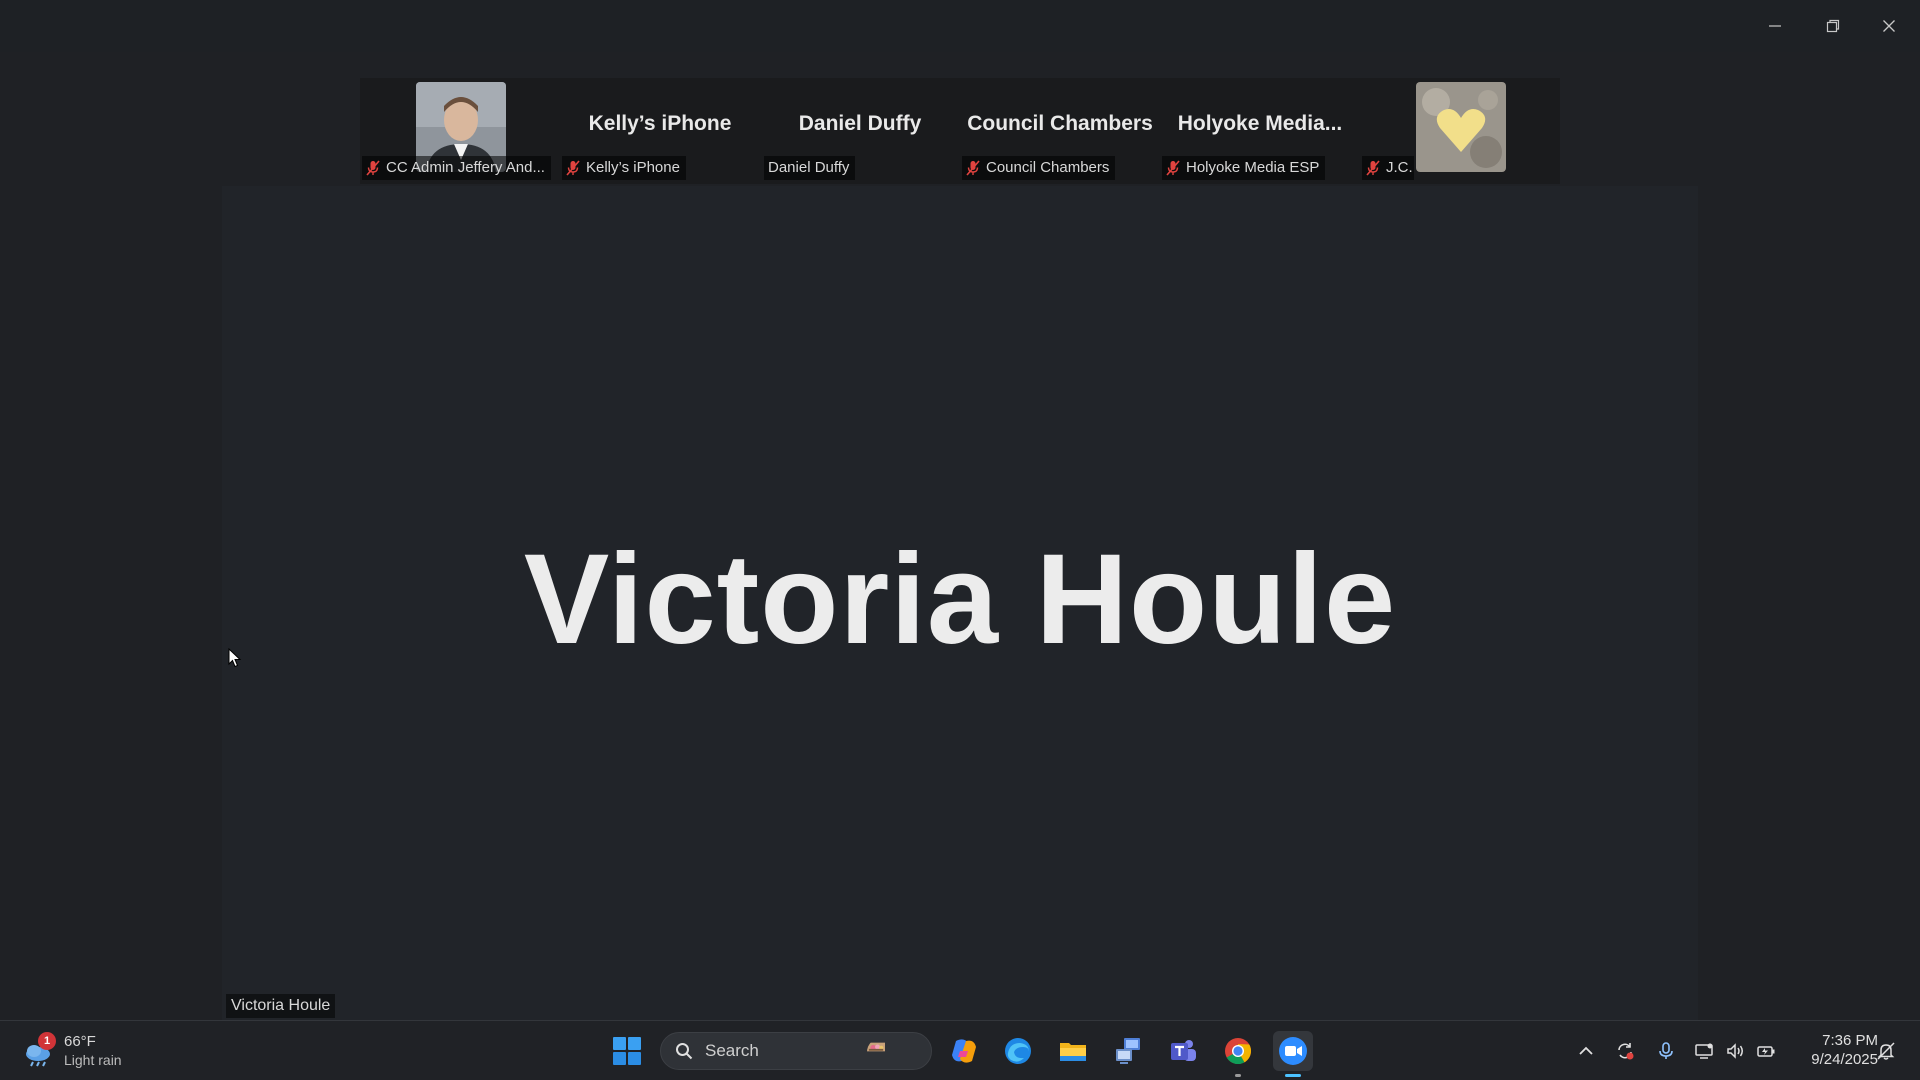 Image resolution: width=1920 pixels, height=1080 pixels. What do you see at coordinates (1238, 1075) in the screenshot?
I see `running-indicator` at bounding box center [1238, 1075].